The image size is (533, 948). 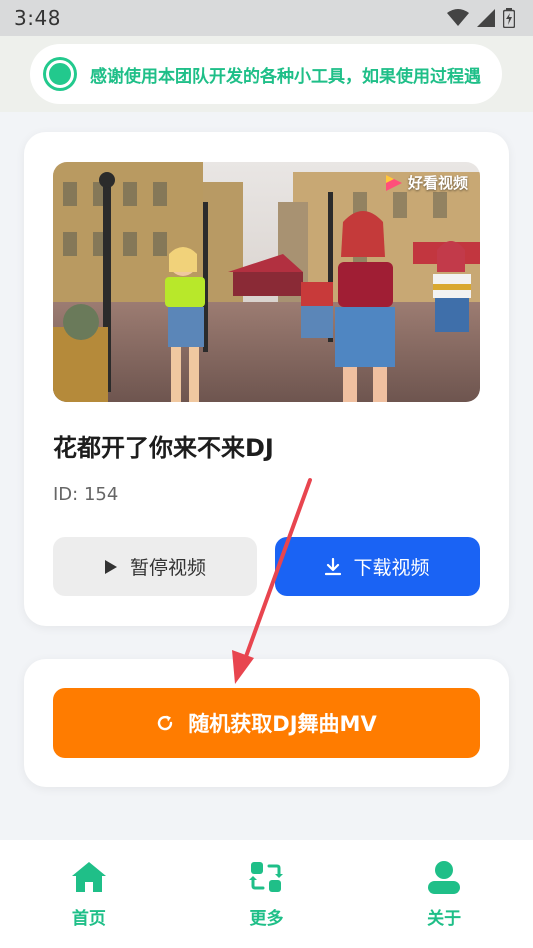 I want to click on nav-label-more: 更多, so click(x=266, y=919).